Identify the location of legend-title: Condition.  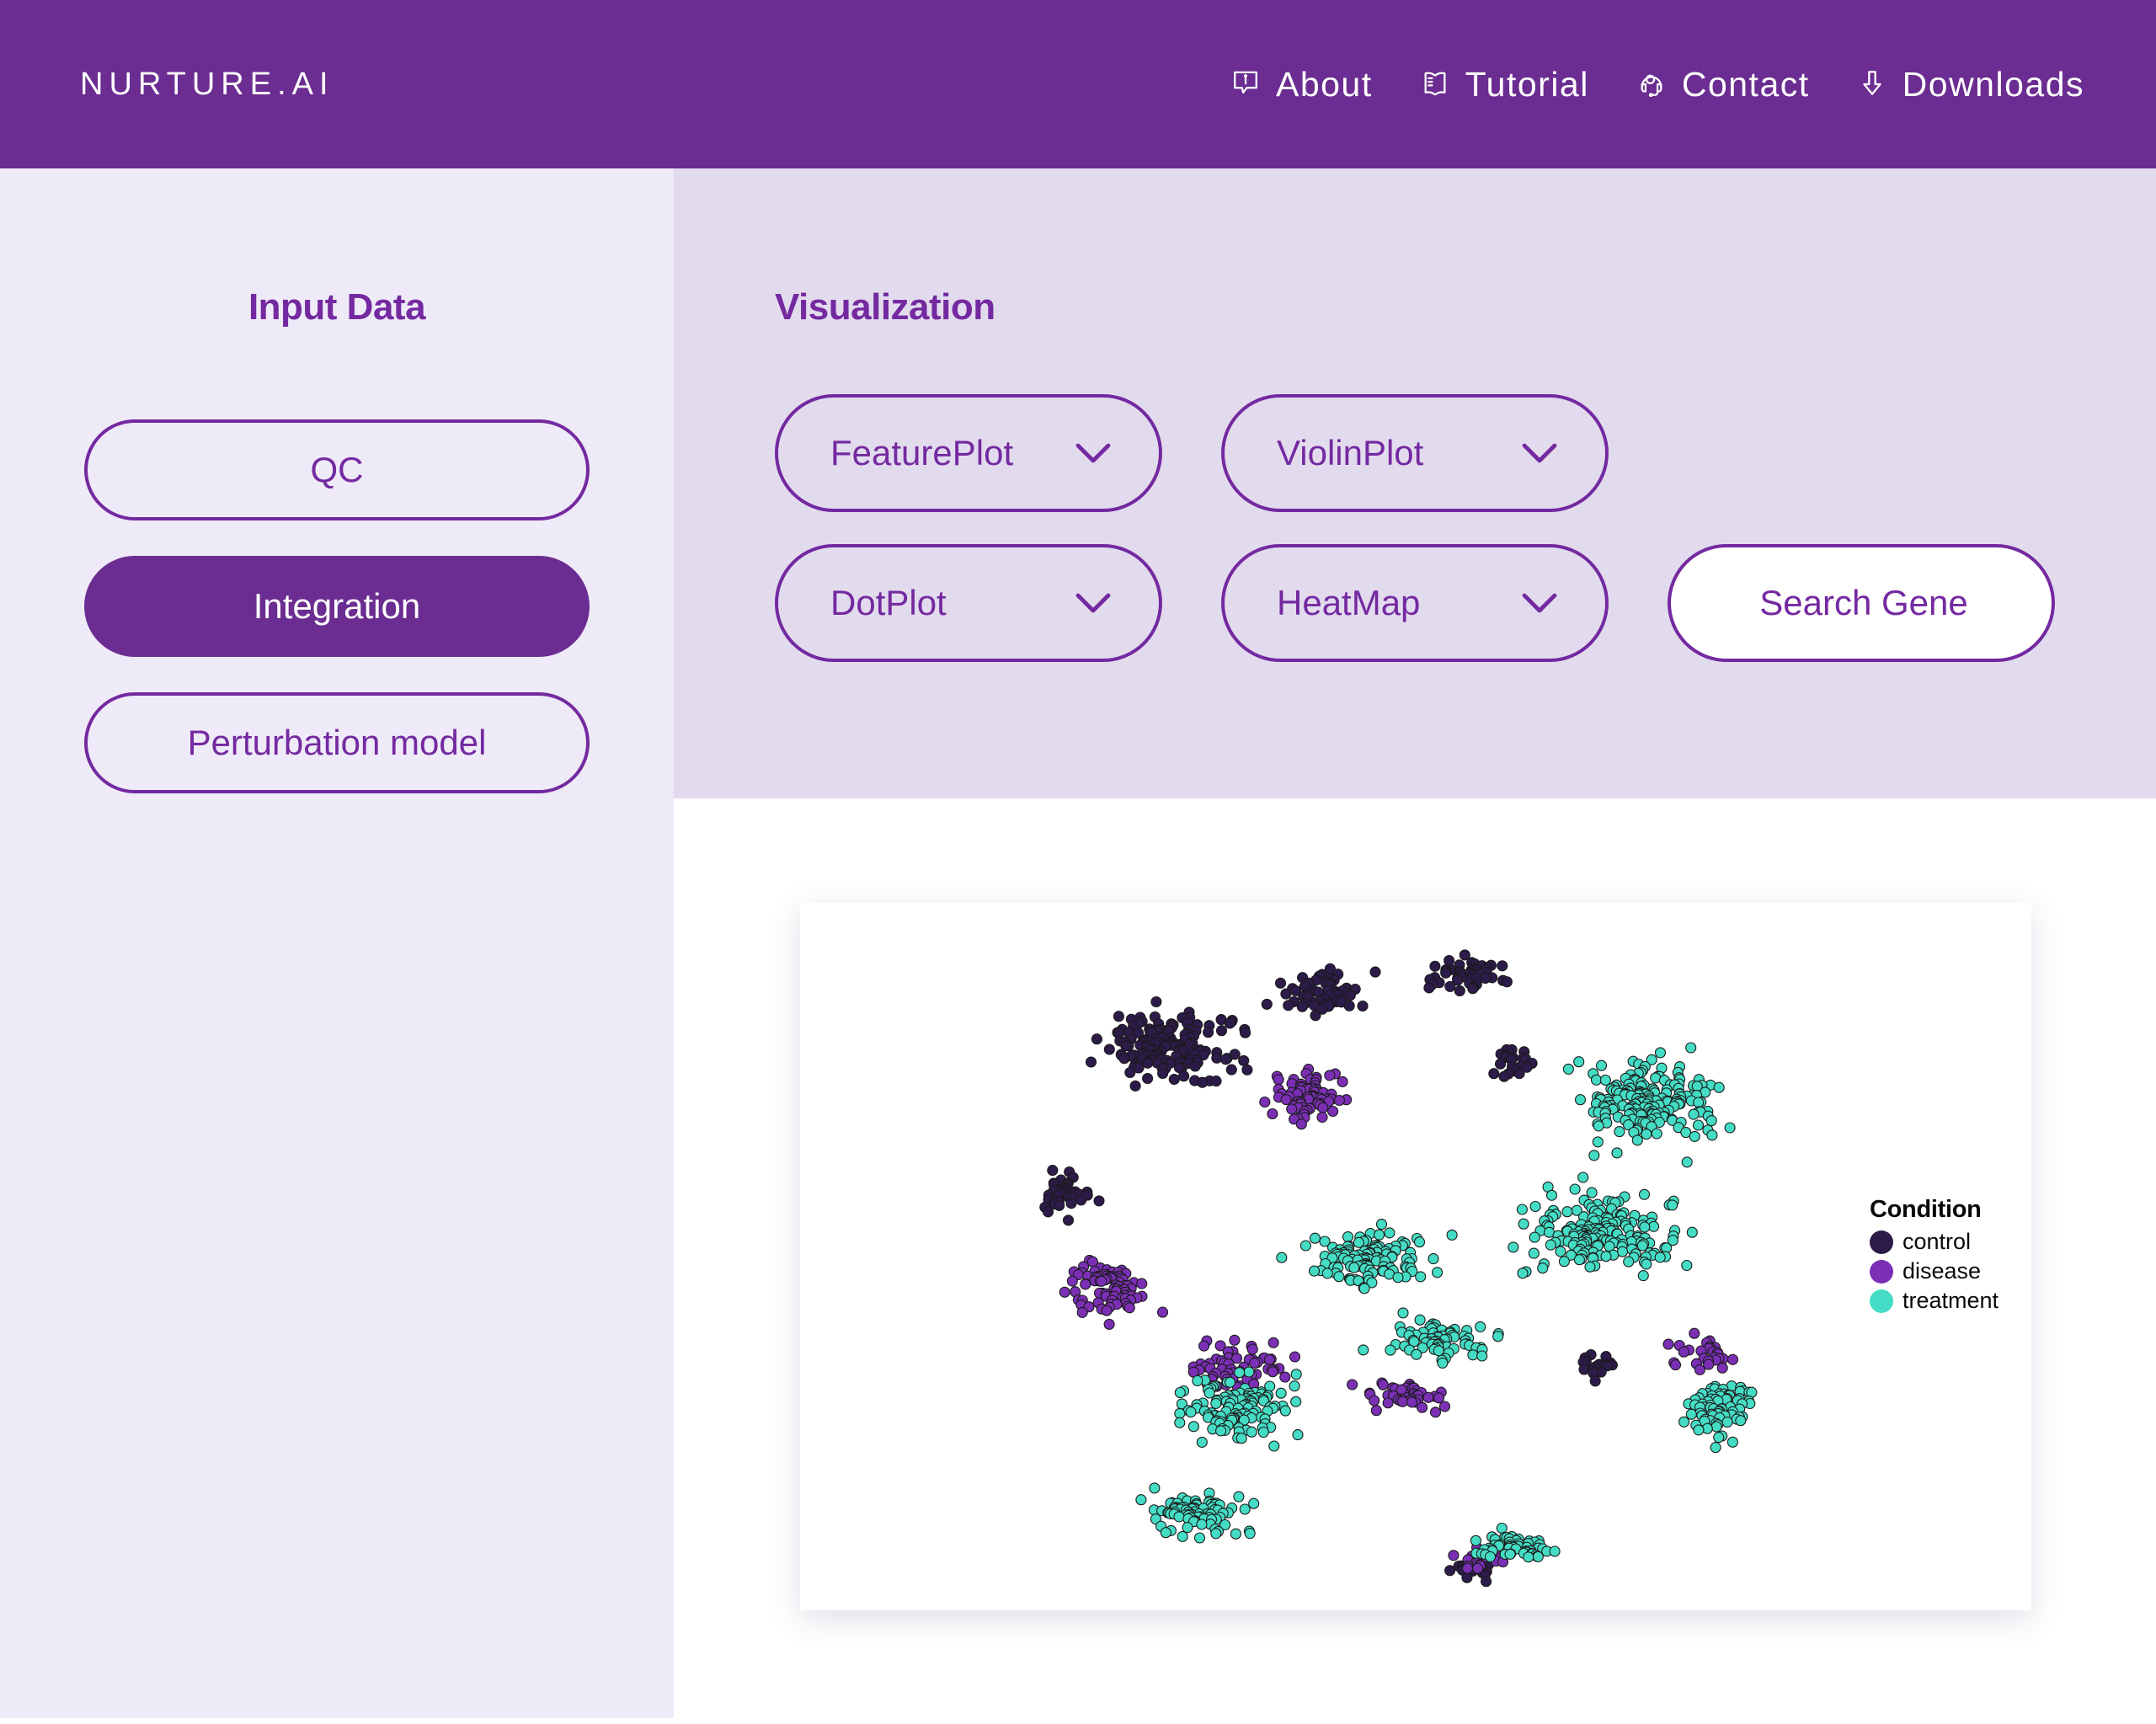
(1926, 1209).